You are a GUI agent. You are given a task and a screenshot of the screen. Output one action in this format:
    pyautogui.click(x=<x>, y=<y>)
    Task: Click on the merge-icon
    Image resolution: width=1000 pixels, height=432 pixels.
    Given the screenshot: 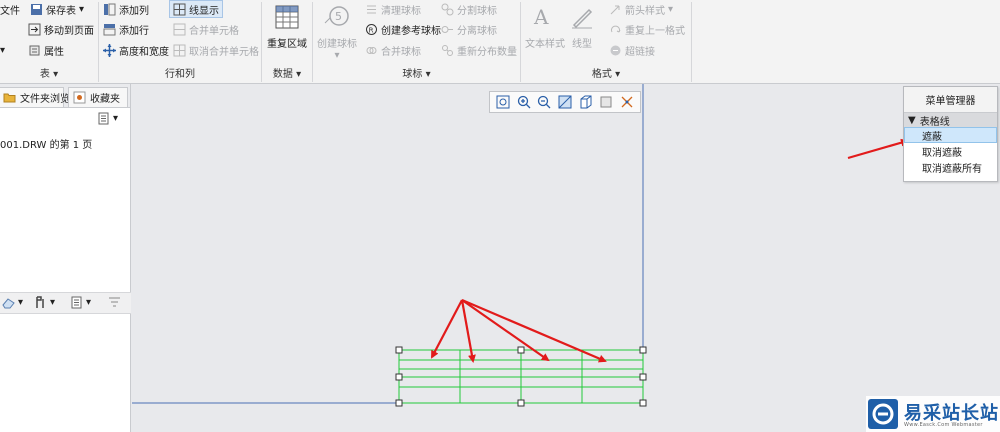 What is the action you would take?
    pyautogui.click(x=371, y=50)
    